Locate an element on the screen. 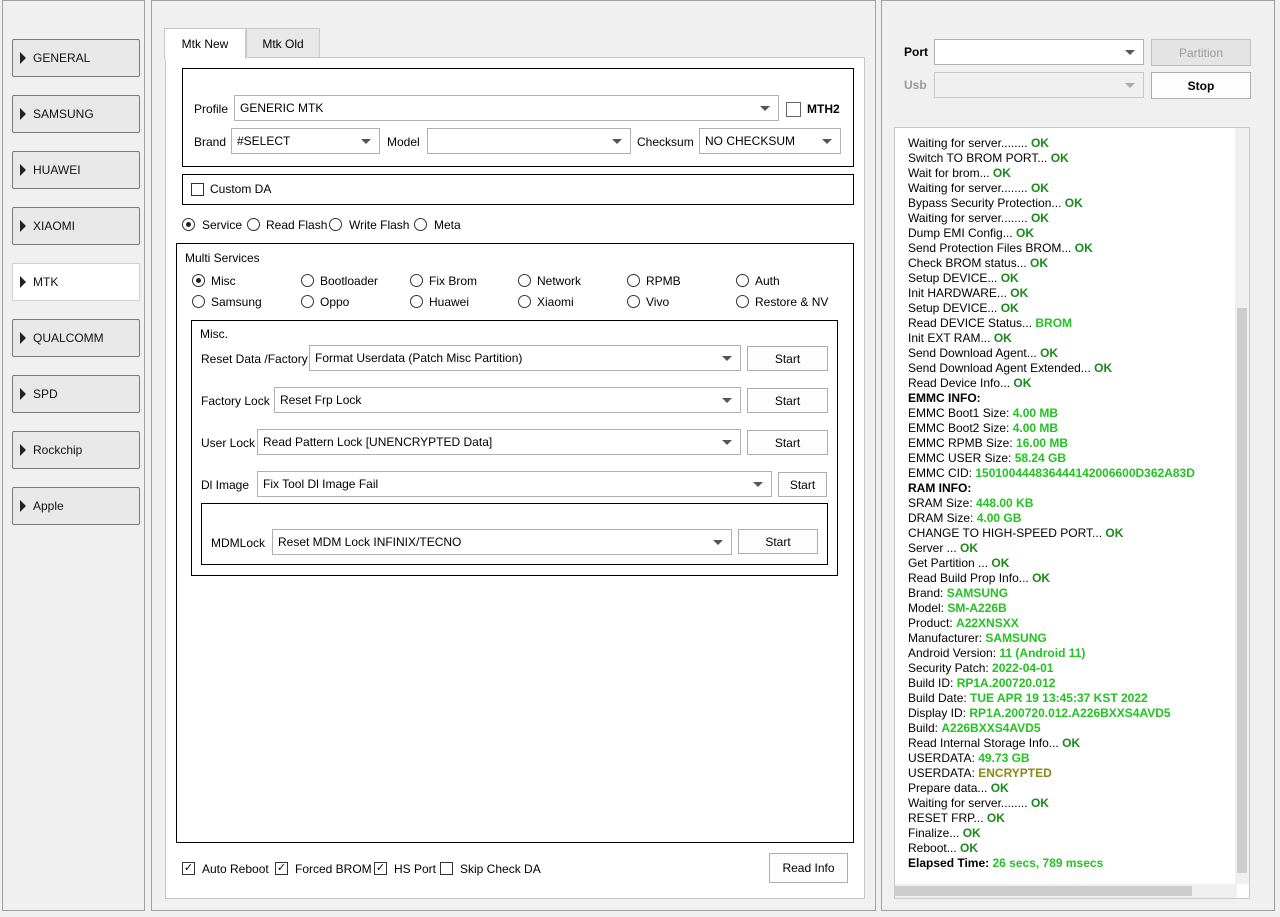  sidebar-item-general: GENERAL is located at coordinates (76, 58).